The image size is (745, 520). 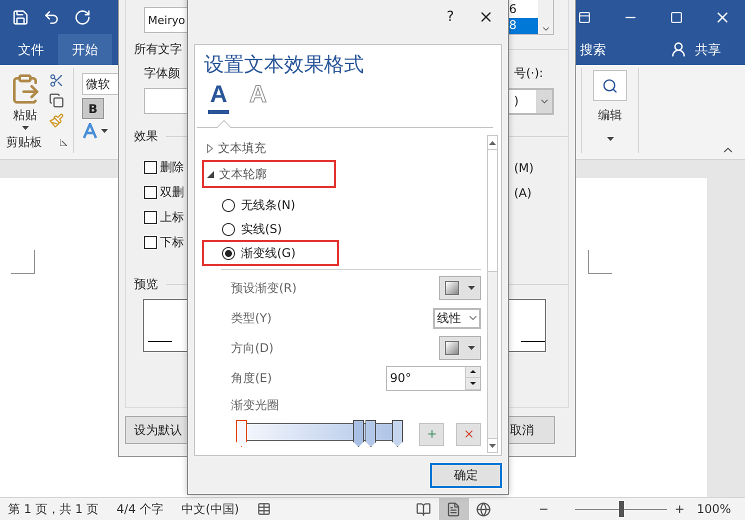 I want to click on checkbox-label: 下标, so click(x=172, y=242).